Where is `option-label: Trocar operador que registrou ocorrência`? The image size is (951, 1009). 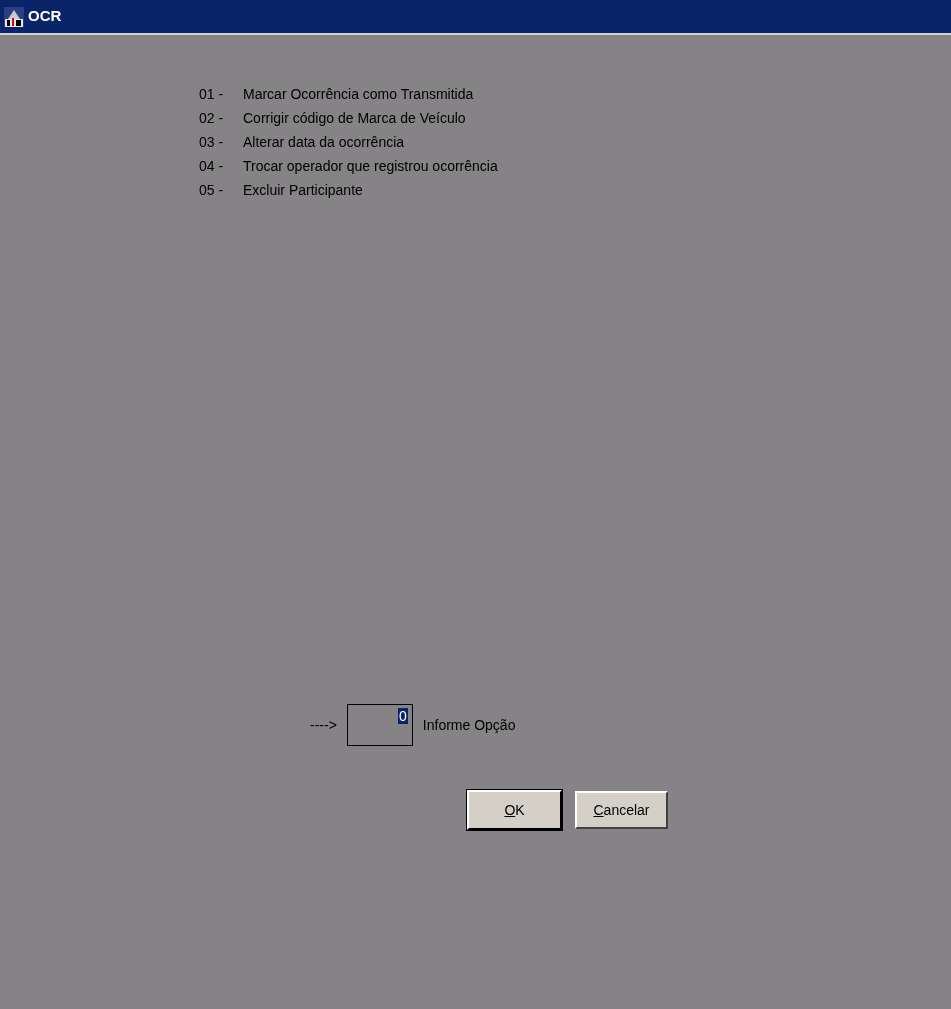
option-label: Trocar operador que registrou ocorrência is located at coordinates (370, 166).